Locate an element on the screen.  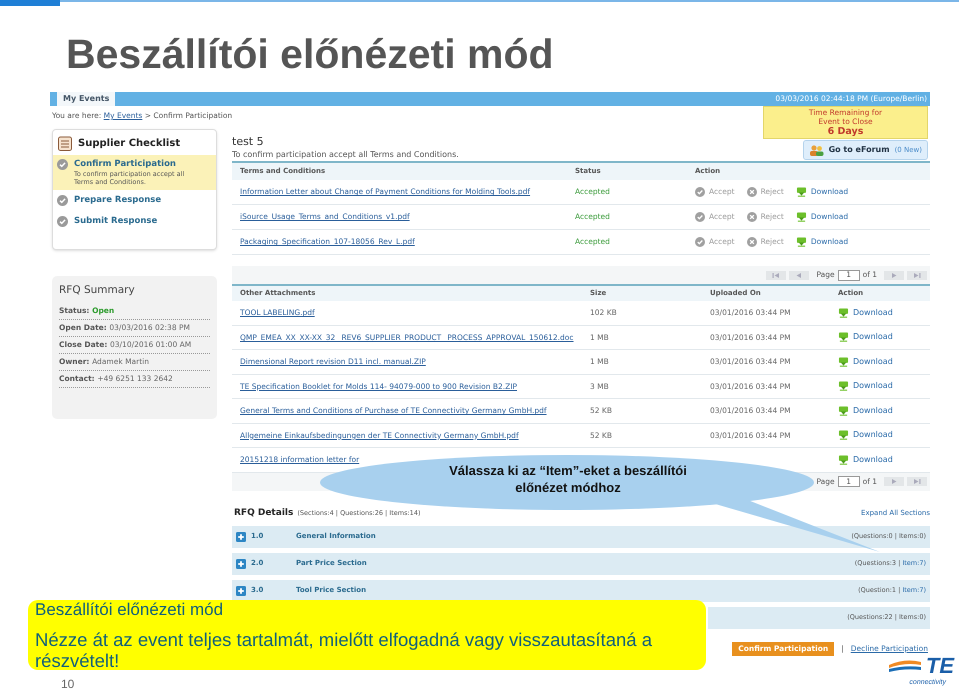
event-instruction: To confirm participation accept all Terms and Conditions. is located at coordinates (345, 155).